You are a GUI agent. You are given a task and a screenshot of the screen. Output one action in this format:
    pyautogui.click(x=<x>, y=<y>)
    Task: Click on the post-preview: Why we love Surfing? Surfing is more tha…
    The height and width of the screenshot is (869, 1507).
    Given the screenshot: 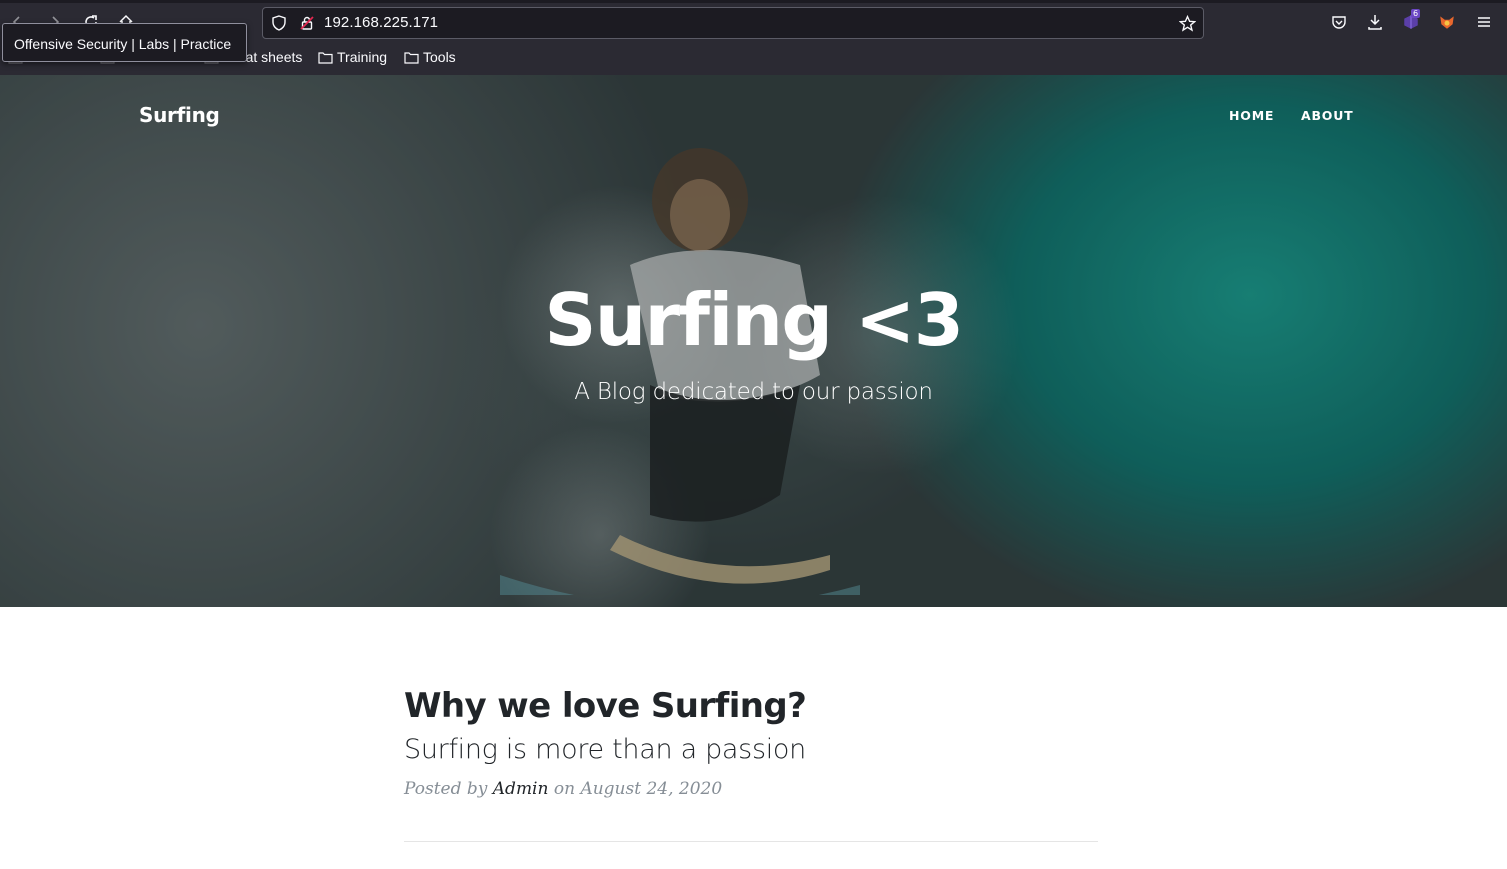 What is the action you would take?
    pyautogui.click(x=751, y=742)
    